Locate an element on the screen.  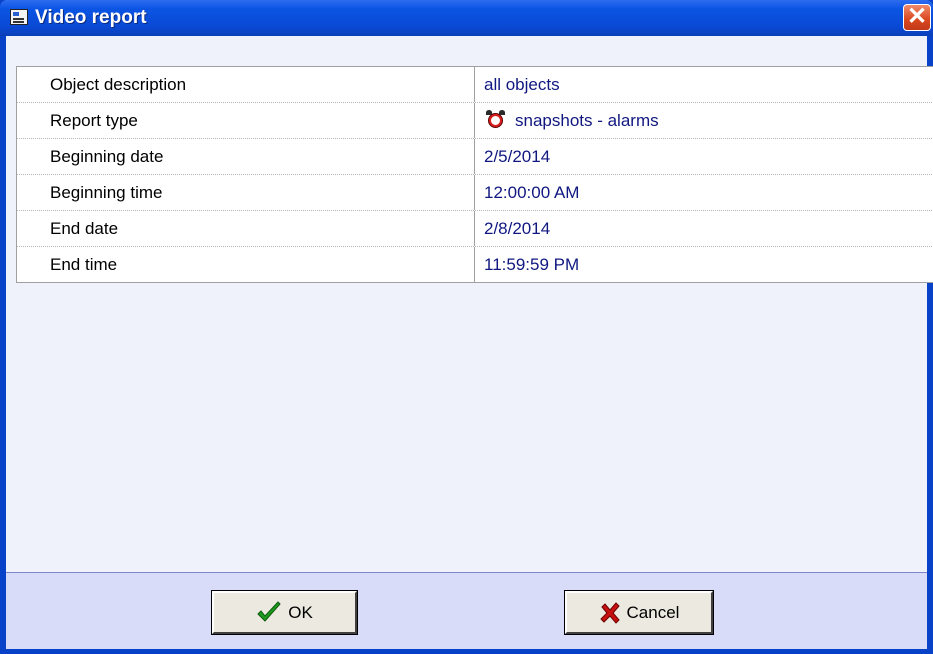
property-row-object-description: Object description all objects is located at coordinates (475, 85).